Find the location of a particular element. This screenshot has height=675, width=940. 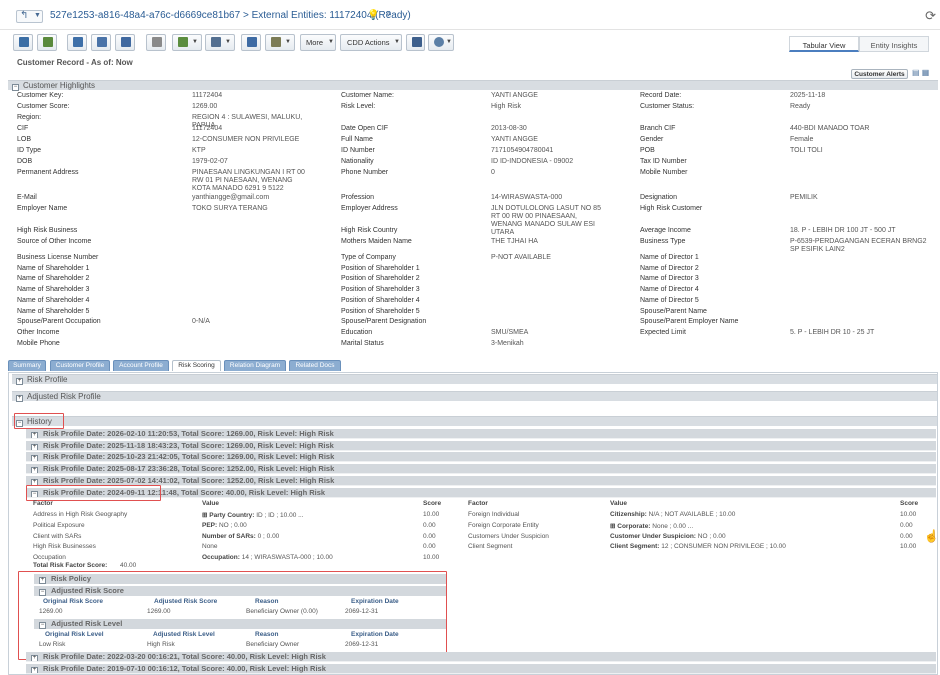

factor-detail: 12 ; CONSUMER NON PRIVILEGE ; 10.00 is located at coordinates (722, 547).